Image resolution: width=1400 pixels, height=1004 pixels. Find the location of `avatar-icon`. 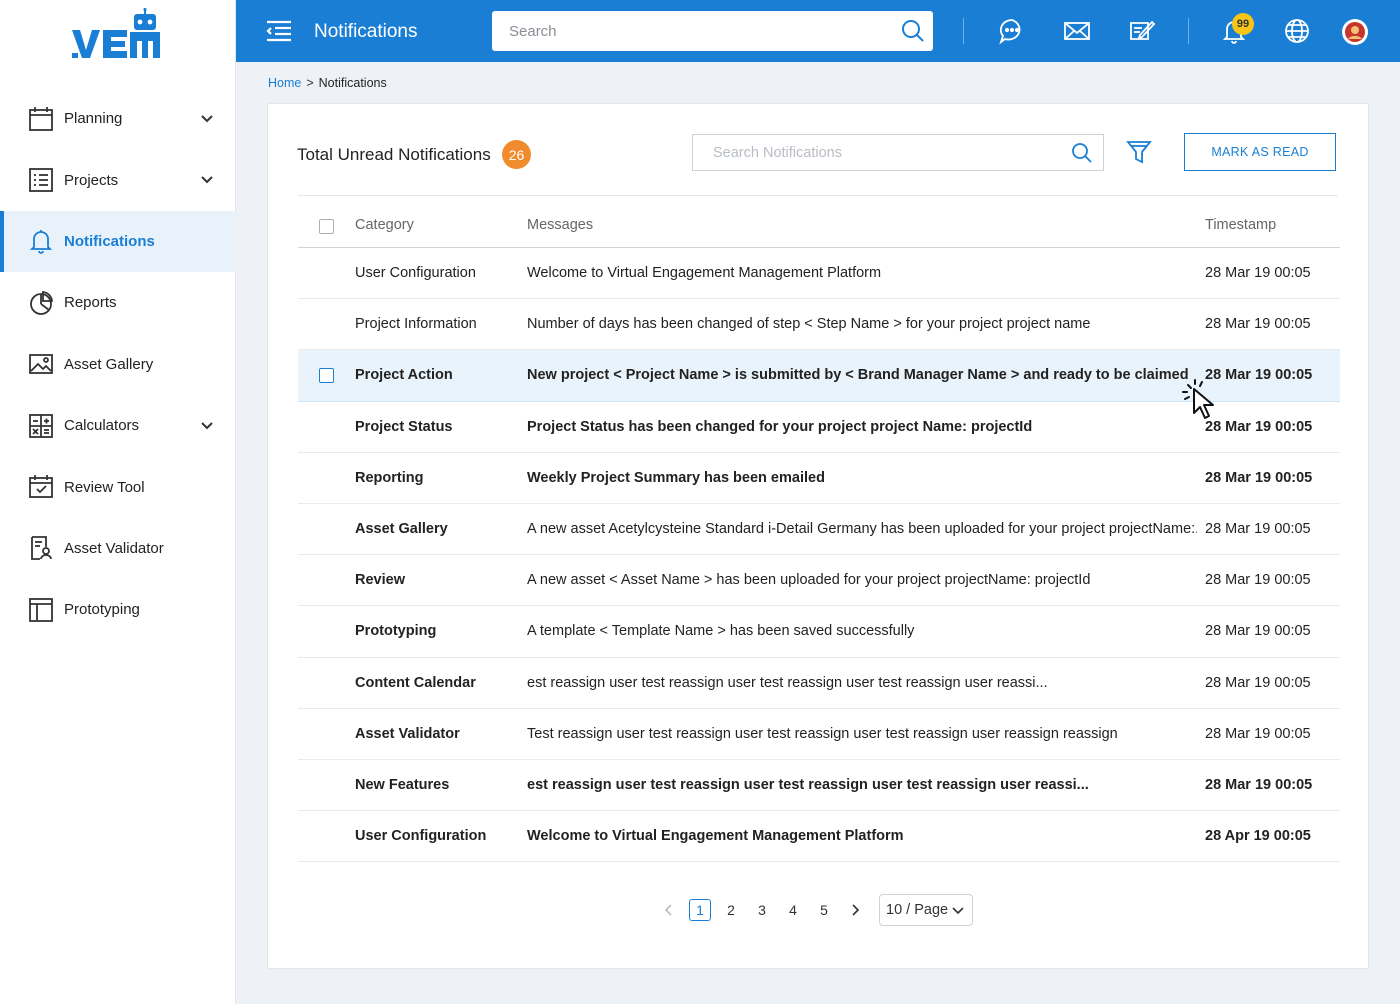

avatar-icon is located at coordinates (1355, 32).